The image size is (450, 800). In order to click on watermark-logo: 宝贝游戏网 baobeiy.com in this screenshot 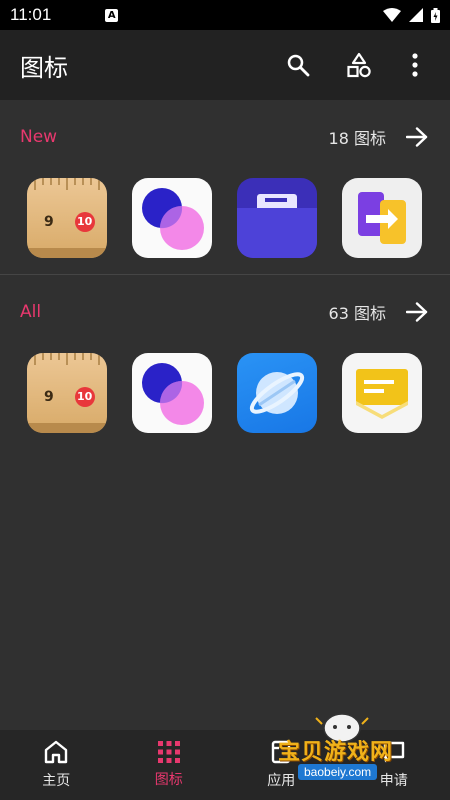, I will do `click(347, 751)`.